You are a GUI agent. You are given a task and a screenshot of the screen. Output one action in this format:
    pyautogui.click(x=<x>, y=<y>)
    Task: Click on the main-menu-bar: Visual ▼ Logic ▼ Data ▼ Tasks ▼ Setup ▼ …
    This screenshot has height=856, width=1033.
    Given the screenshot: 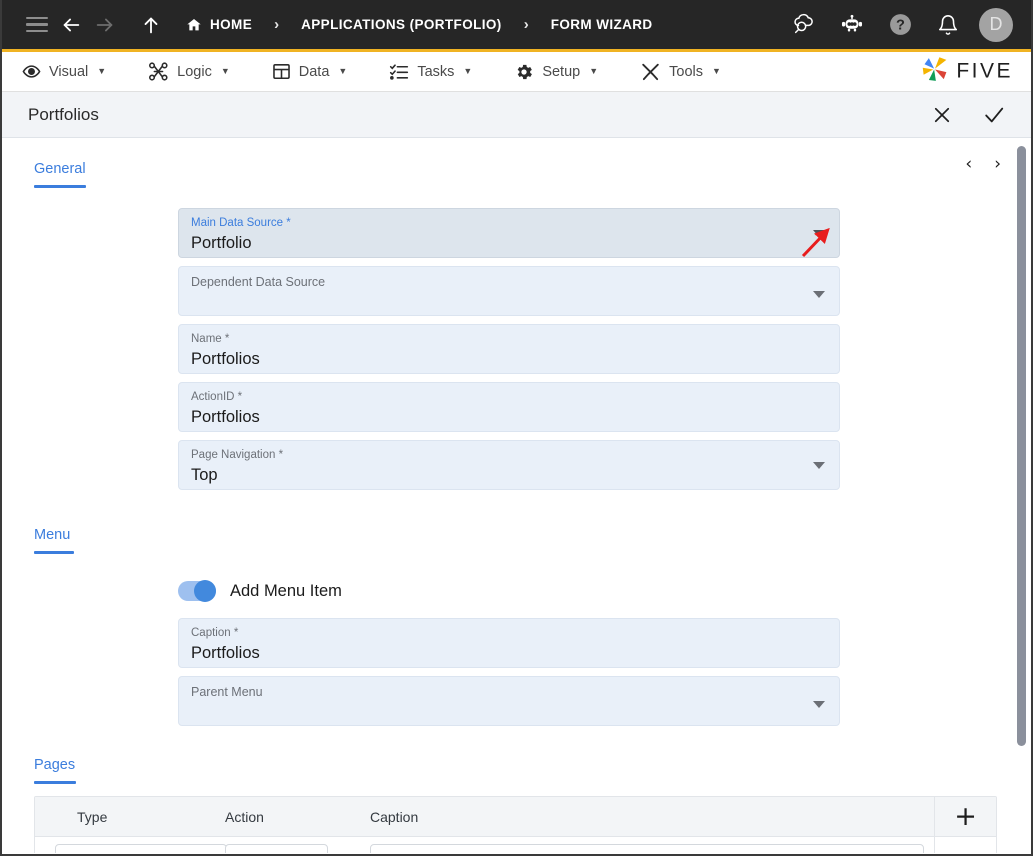 What is the action you would take?
    pyautogui.click(x=516, y=72)
    